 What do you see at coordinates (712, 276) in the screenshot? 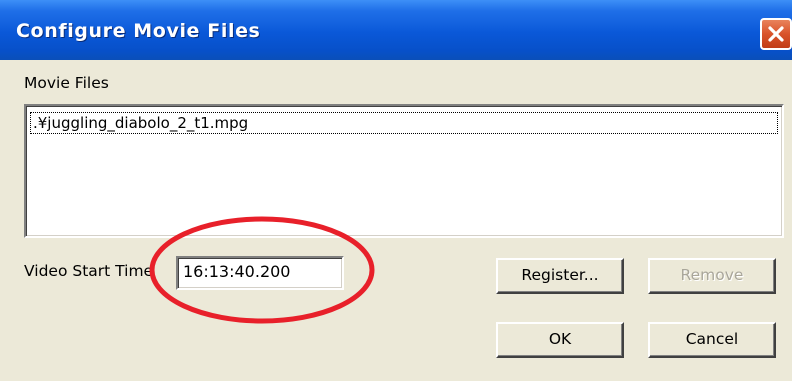
I see `remove-button: Remove` at bounding box center [712, 276].